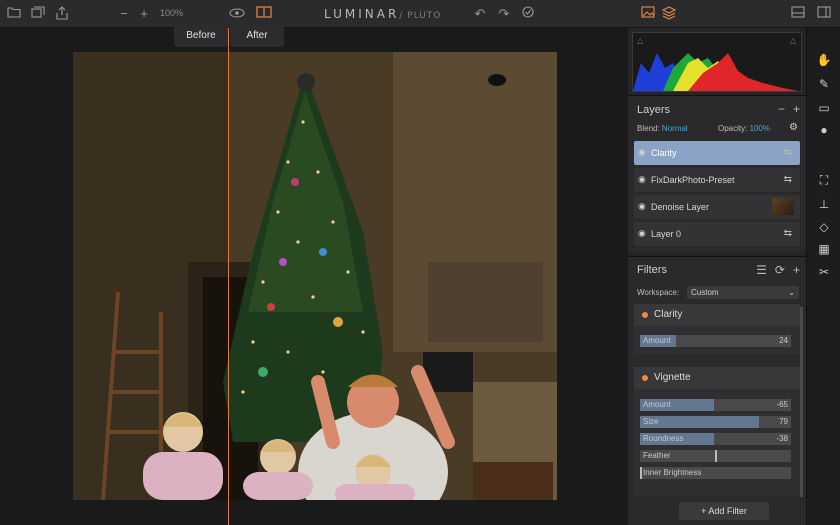 This screenshot has height=525, width=840. What do you see at coordinates (798, 14) in the screenshot?
I see `panel-icon` at bounding box center [798, 14].